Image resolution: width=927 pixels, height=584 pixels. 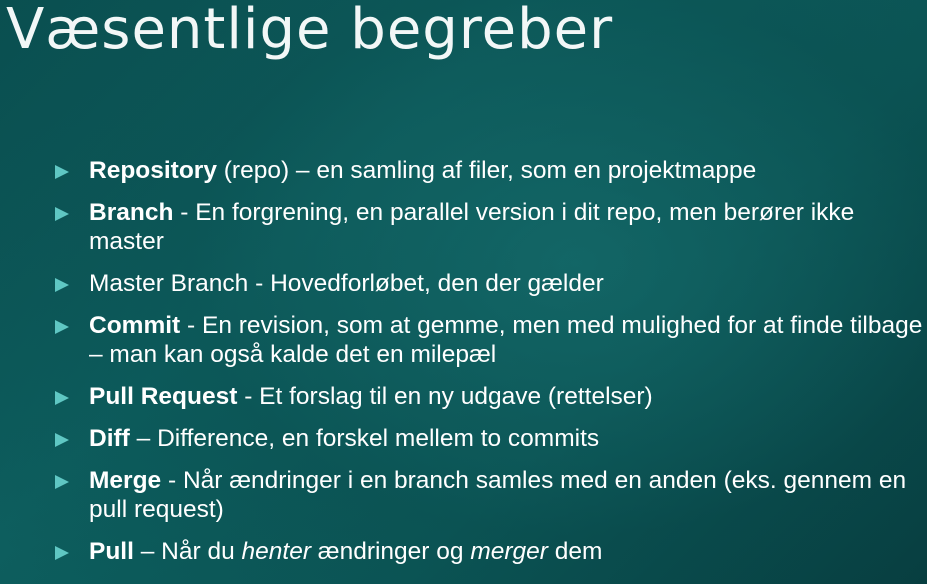 I want to click on term-label: Diff, so click(x=109, y=438).